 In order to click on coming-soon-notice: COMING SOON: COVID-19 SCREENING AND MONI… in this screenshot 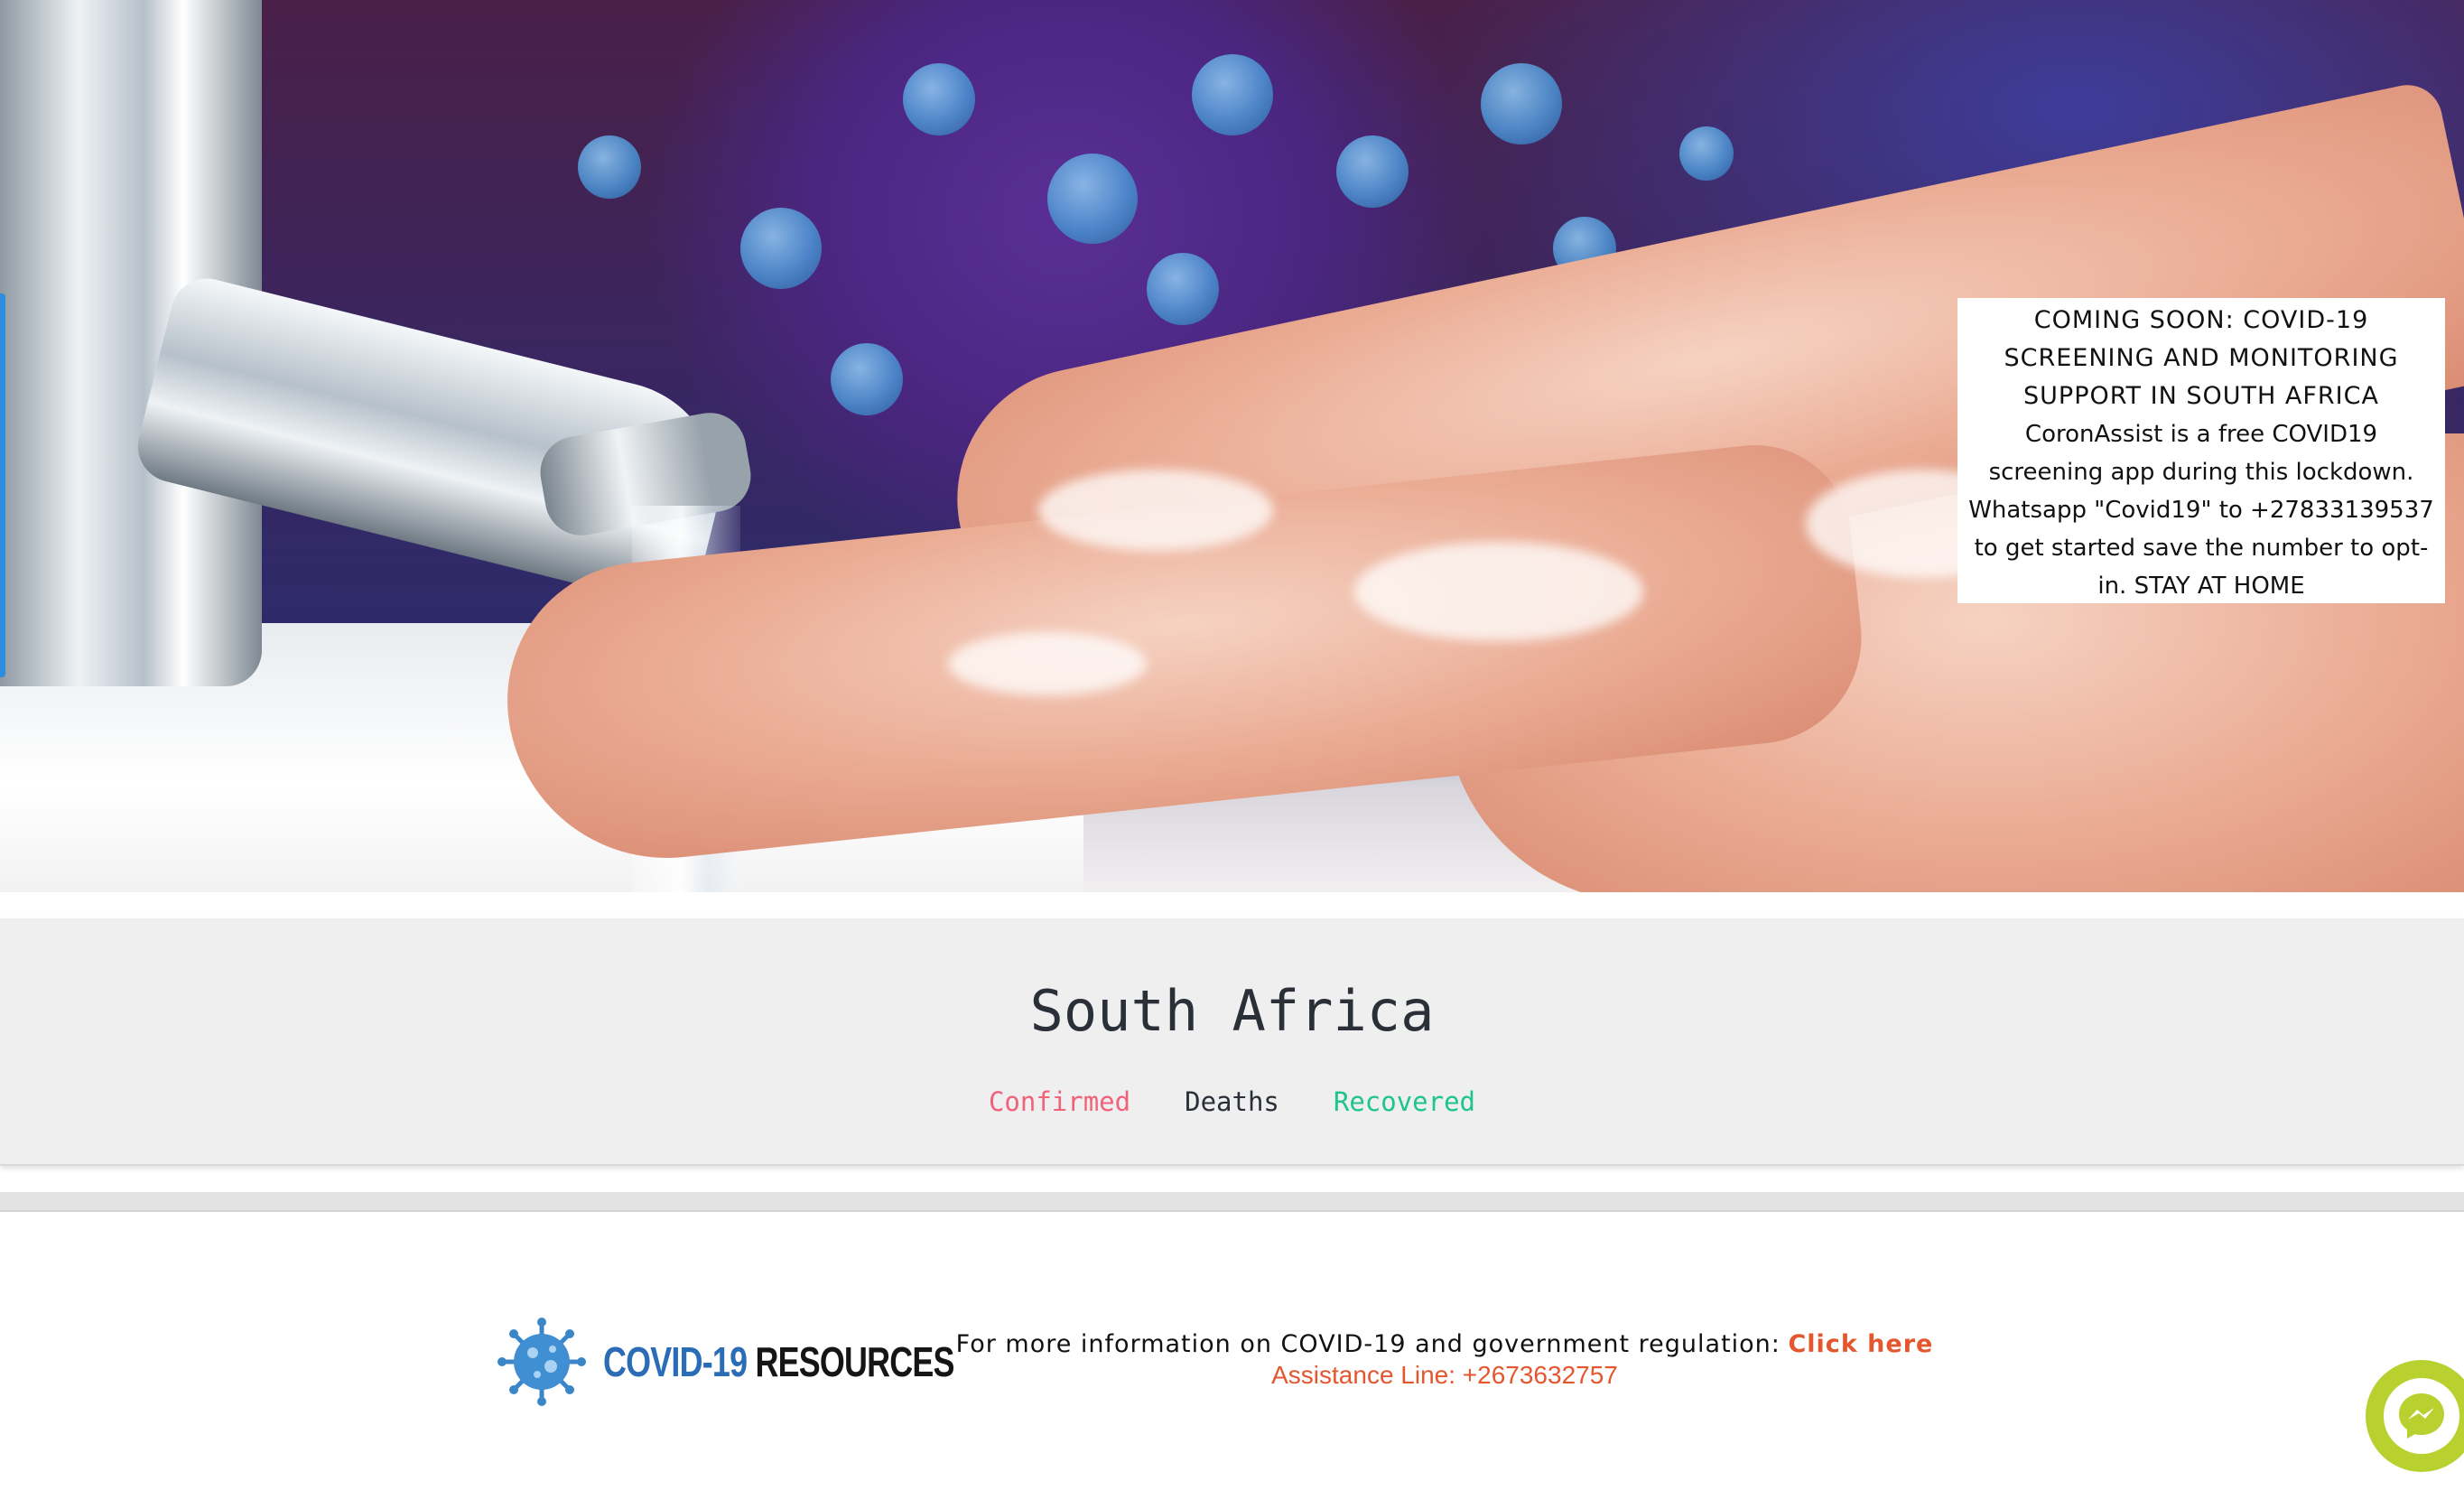, I will do `click(2201, 450)`.